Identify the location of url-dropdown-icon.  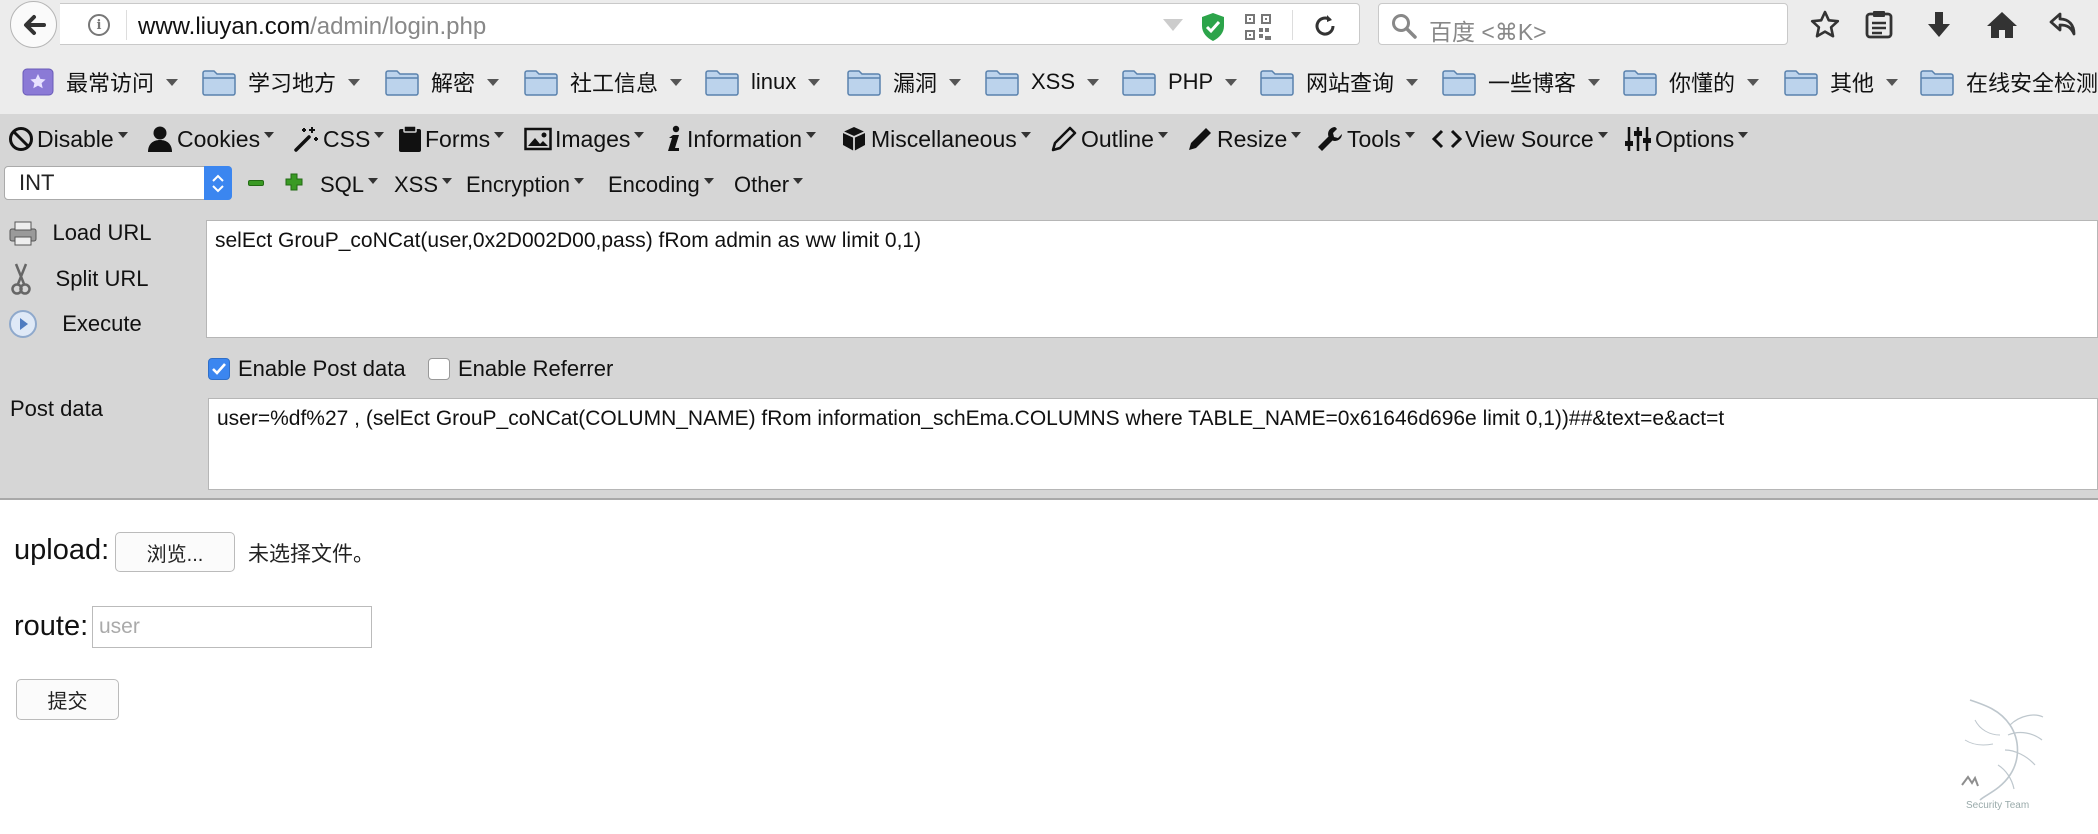
(1173, 25).